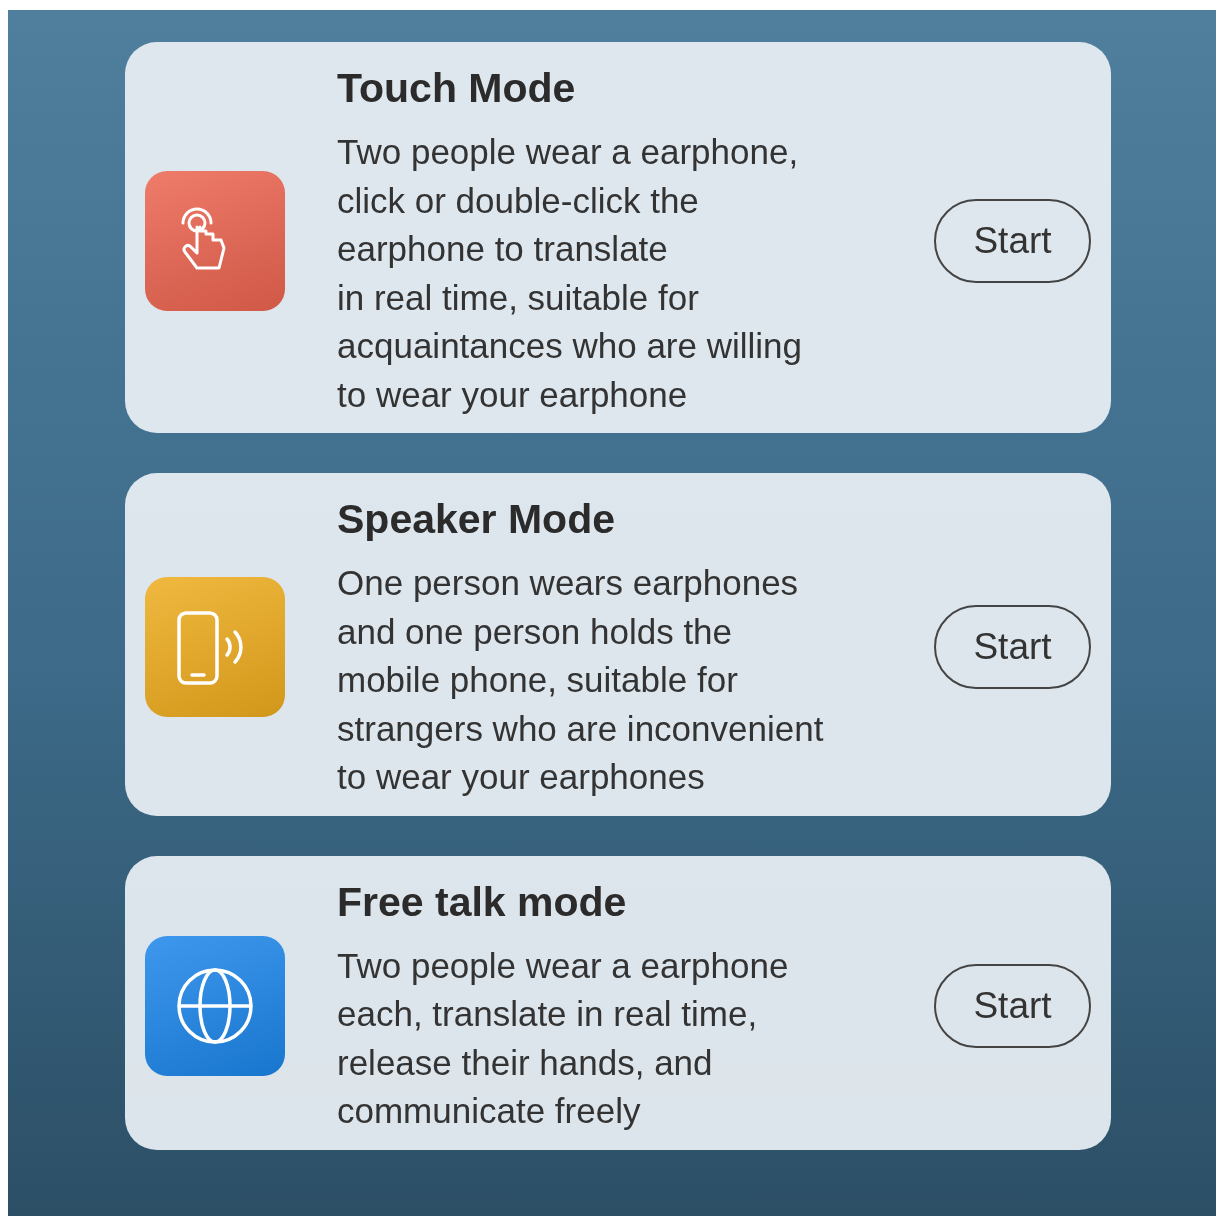 This screenshot has height=1216, width=1216. What do you see at coordinates (215, 1005) in the screenshot?
I see `globe-icon` at bounding box center [215, 1005].